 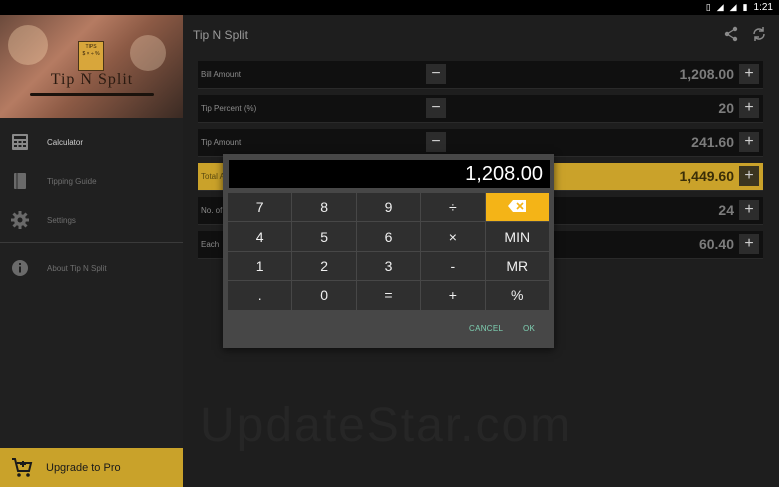 What do you see at coordinates (72, 181) in the screenshot?
I see `drawer-item-label: Tipping Guide` at bounding box center [72, 181].